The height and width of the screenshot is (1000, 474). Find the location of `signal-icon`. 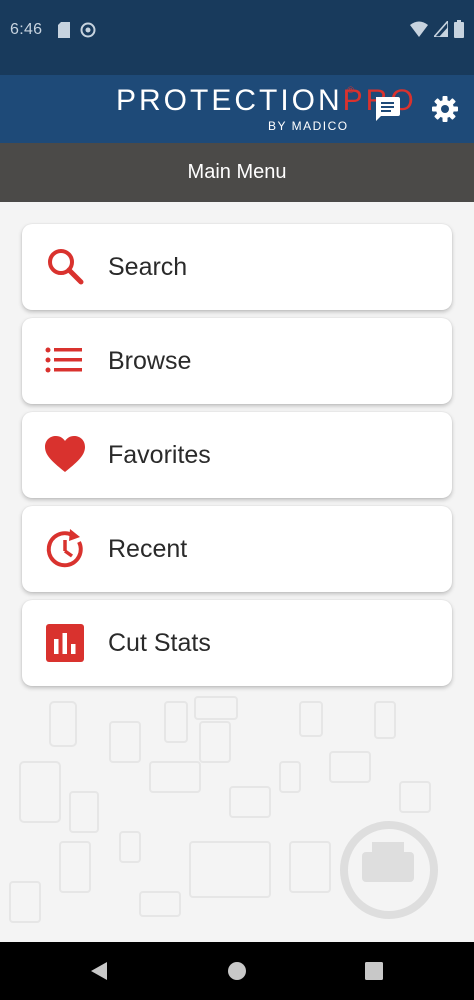

signal-icon is located at coordinates (441, 29).